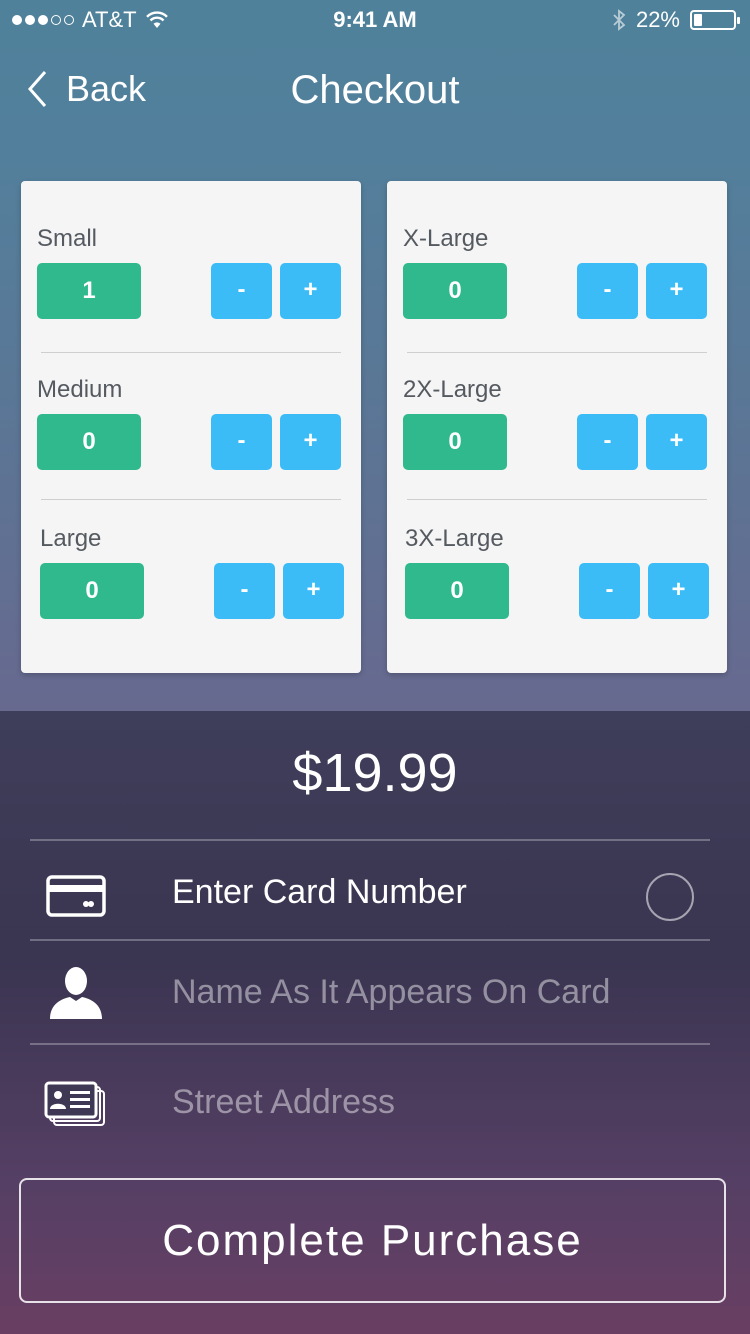 The height and width of the screenshot is (1334, 750). What do you see at coordinates (375, 773) in the screenshot?
I see `total-price: $19.99` at bounding box center [375, 773].